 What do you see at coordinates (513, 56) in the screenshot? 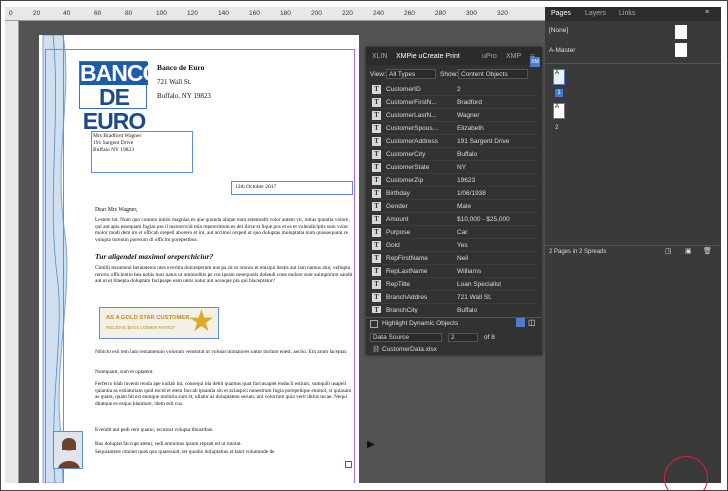
I see `tab-xmp: XMP` at bounding box center [513, 56].